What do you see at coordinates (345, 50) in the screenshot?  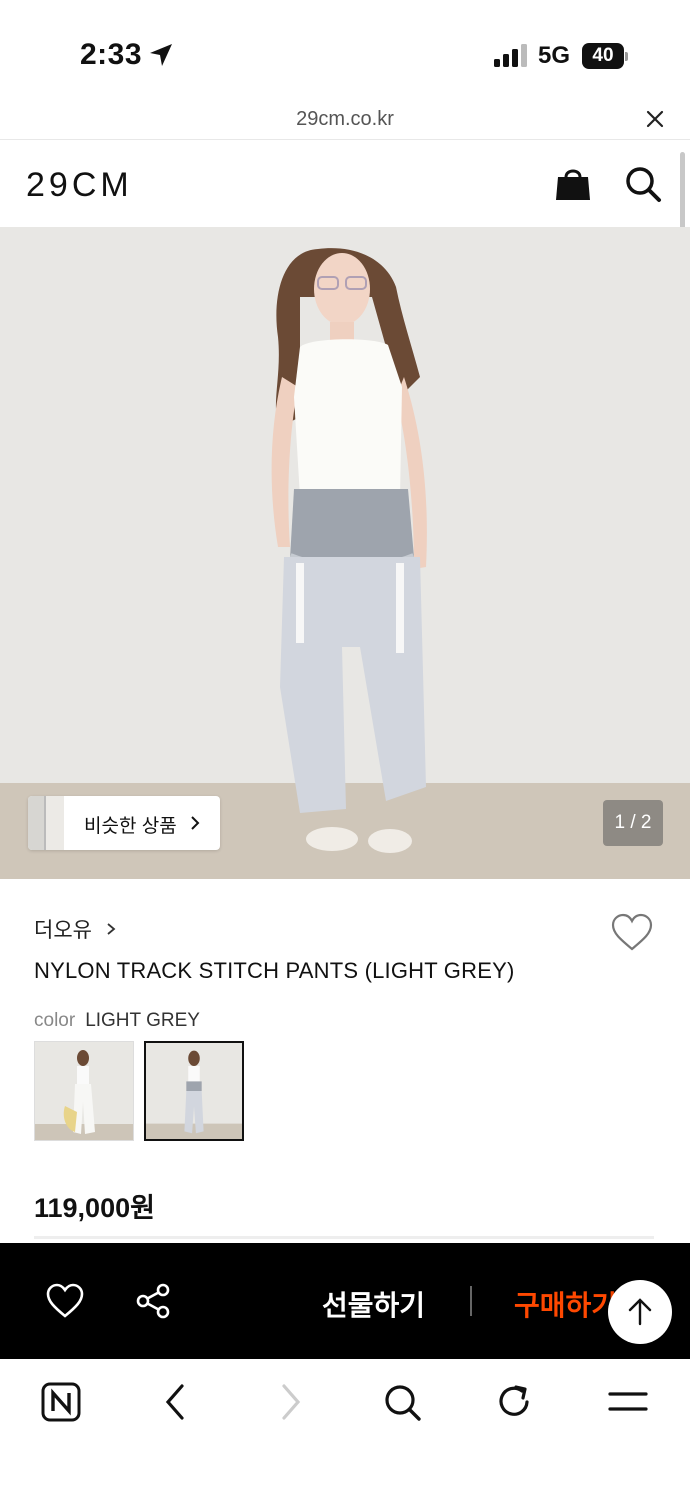 I see `status-bar: 2:33 5G 40` at bounding box center [345, 50].